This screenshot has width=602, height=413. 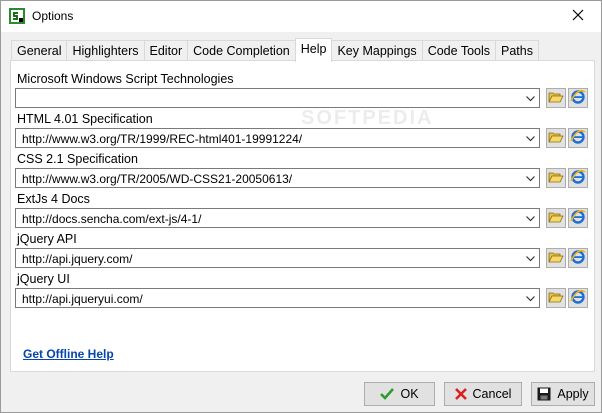 I want to click on url-combo: http://docs.sencha.com/ext-js/4-1/, so click(x=277, y=218).